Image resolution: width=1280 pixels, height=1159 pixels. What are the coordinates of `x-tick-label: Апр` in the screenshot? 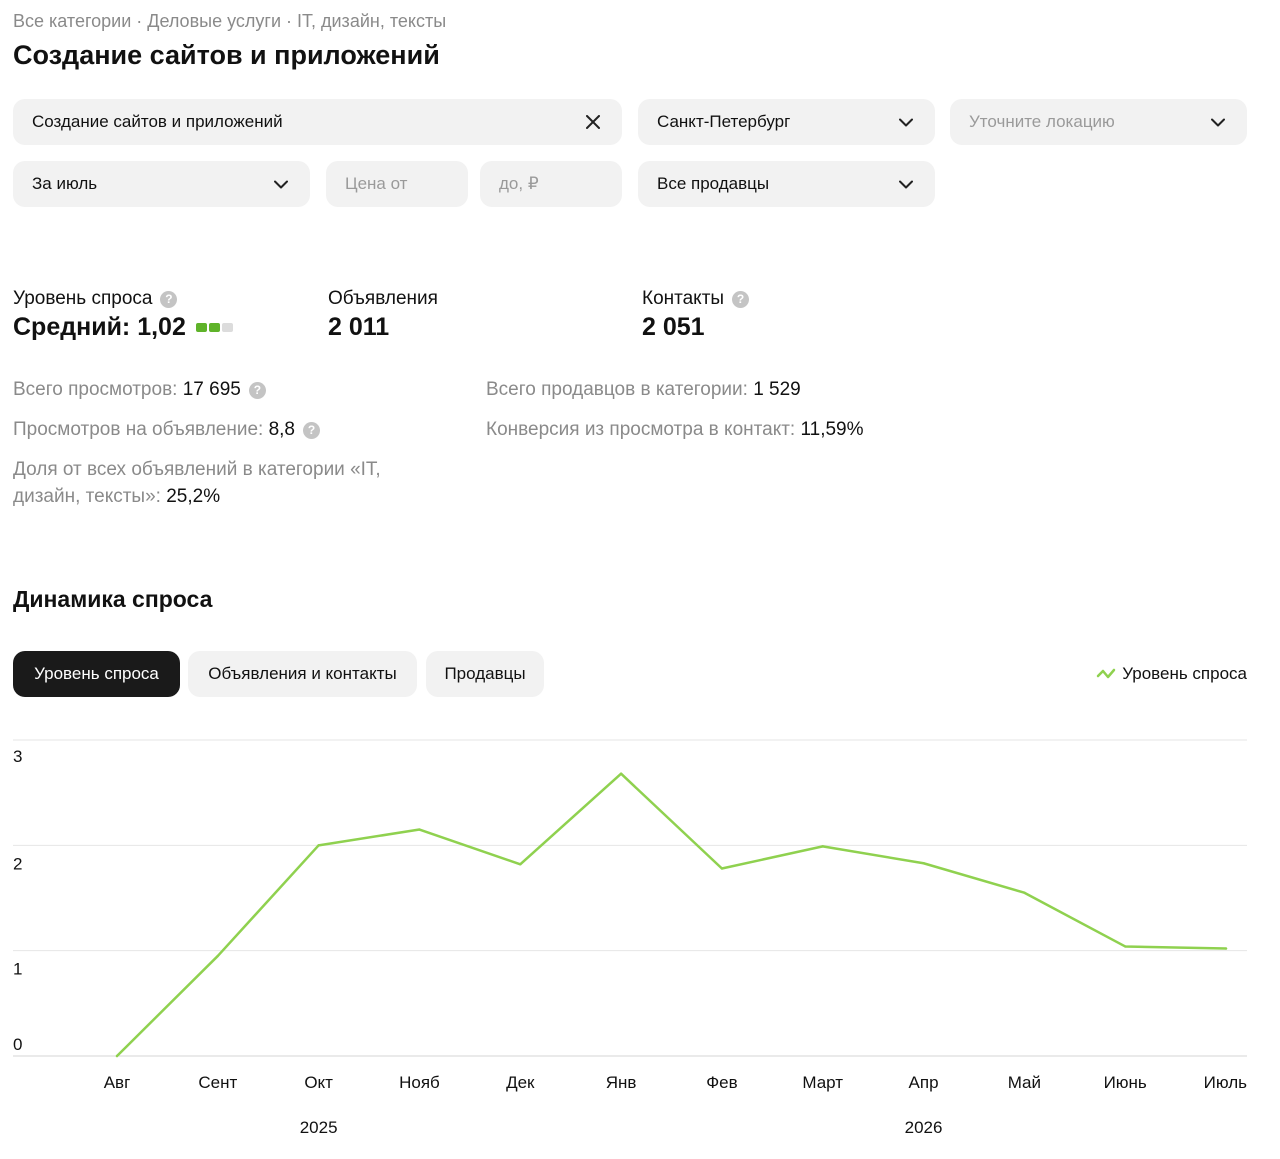 It's located at (924, 1082).